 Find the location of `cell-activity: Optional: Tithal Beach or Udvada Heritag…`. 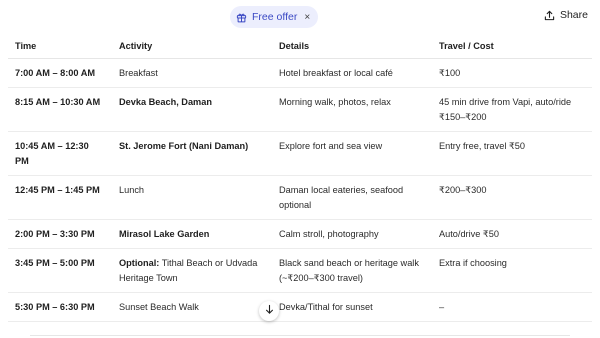

cell-activity: Optional: Tithal Beach or Udvada Heritag… is located at coordinates (192, 270).